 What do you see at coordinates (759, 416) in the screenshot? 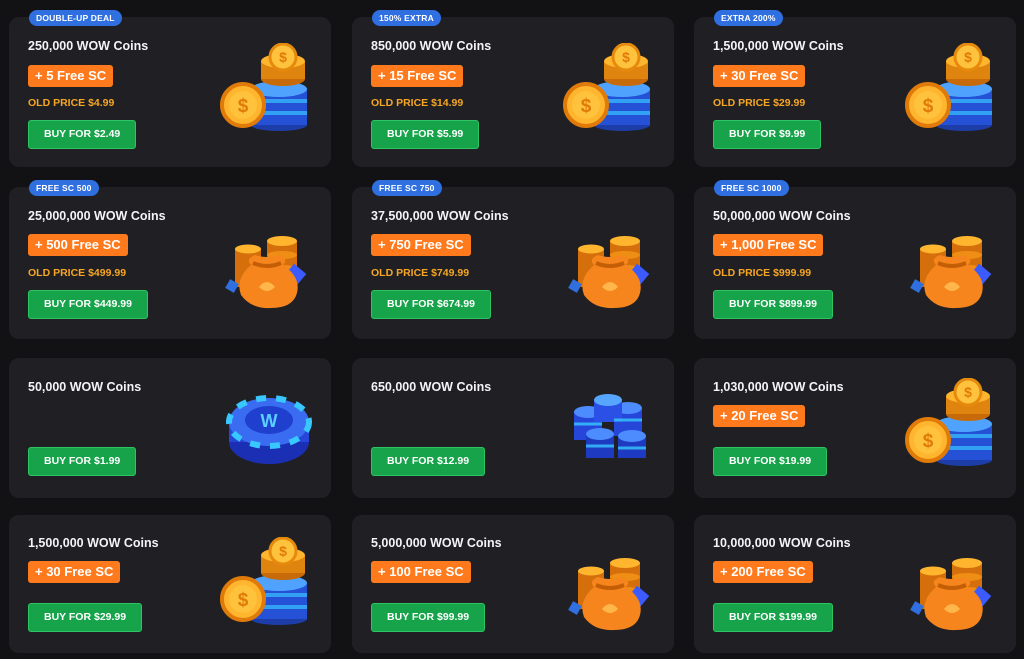
I see `free-sc-bonus: + 20 Free SC` at bounding box center [759, 416].